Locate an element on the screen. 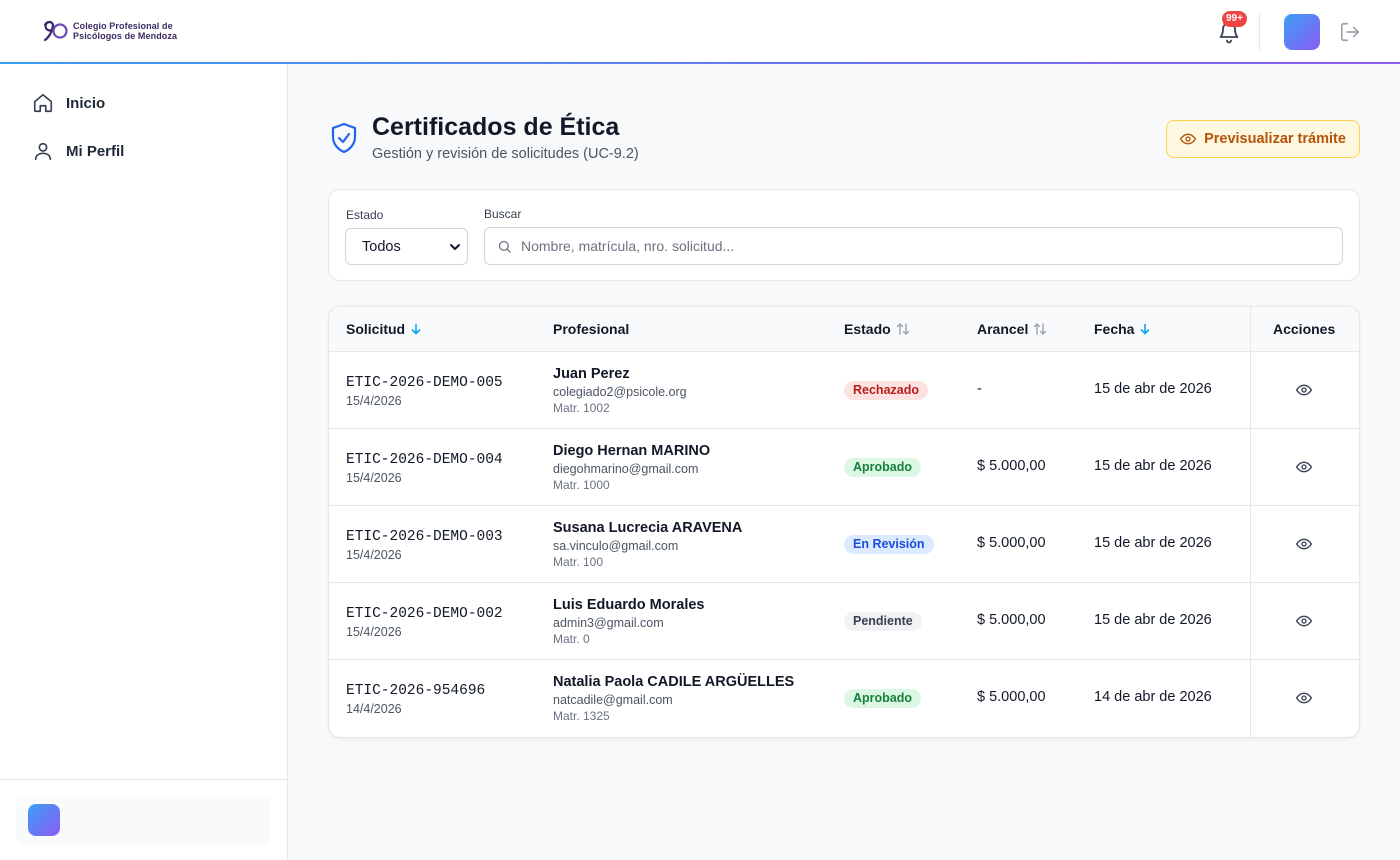 This screenshot has width=1400, height=860. sidebar-item-label: Inicio is located at coordinates (86, 103).